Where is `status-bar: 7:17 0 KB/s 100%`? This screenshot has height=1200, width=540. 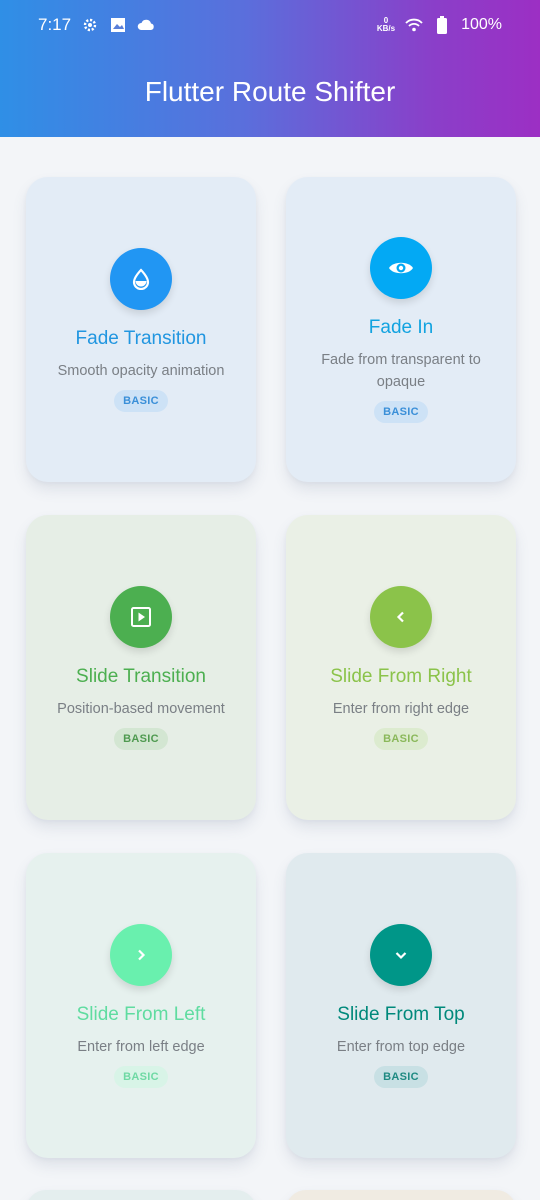 status-bar: 7:17 0 KB/s 100% is located at coordinates (270, 25).